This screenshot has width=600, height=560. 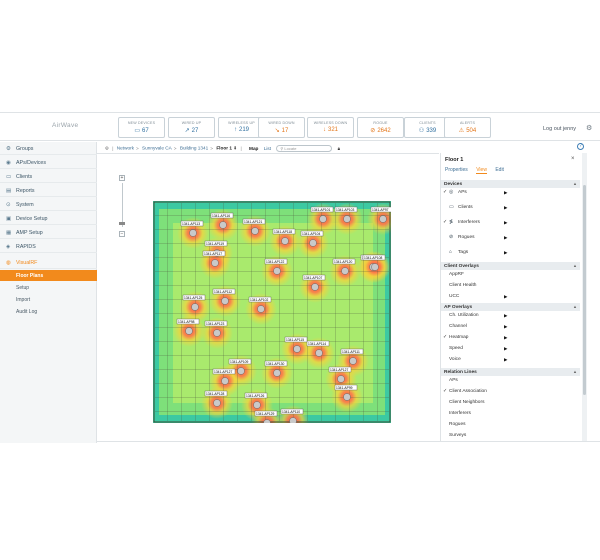 What do you see at coordinates (48, 287) in the screenshot?
I see `sidebar-subitem-setup: Setup` at bounding box center [48, 287].